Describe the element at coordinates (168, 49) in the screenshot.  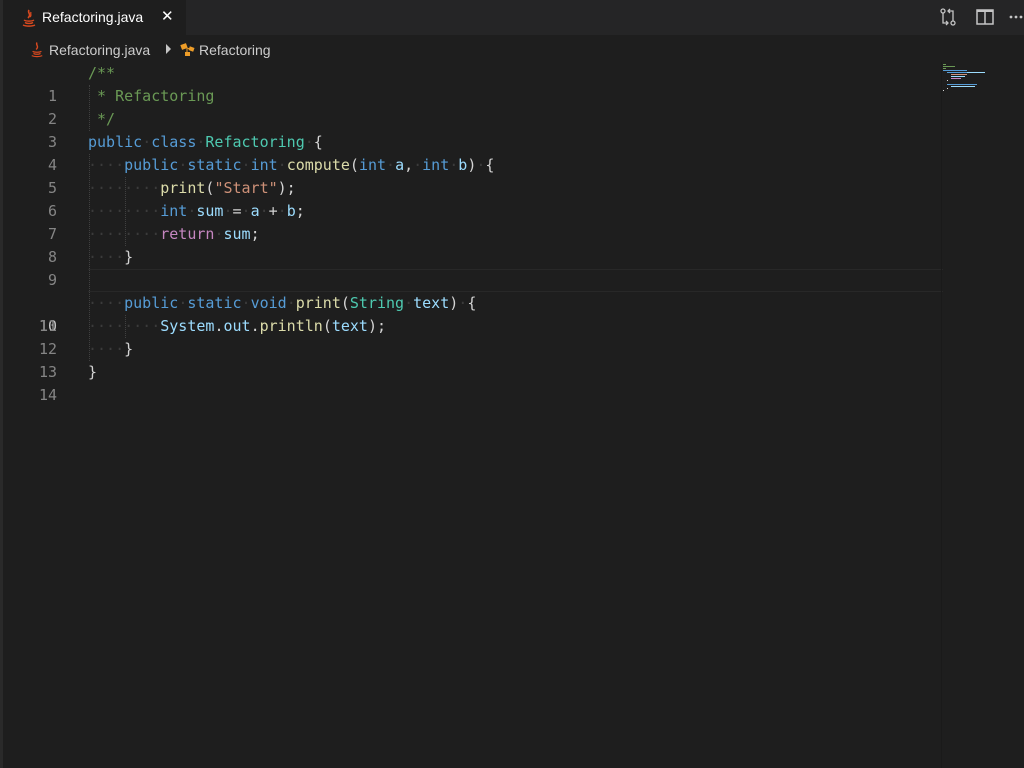
I see `chevron-right-icon` at that location.